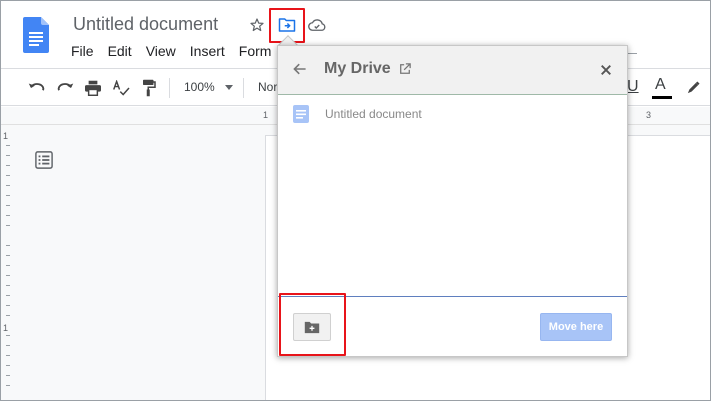 The width and height of the screenshot is (711, 401). What do you see at coordinates (145, 24) in the screenshot?
I see `document-title: Untitled document` at bounding box center [145, 24].